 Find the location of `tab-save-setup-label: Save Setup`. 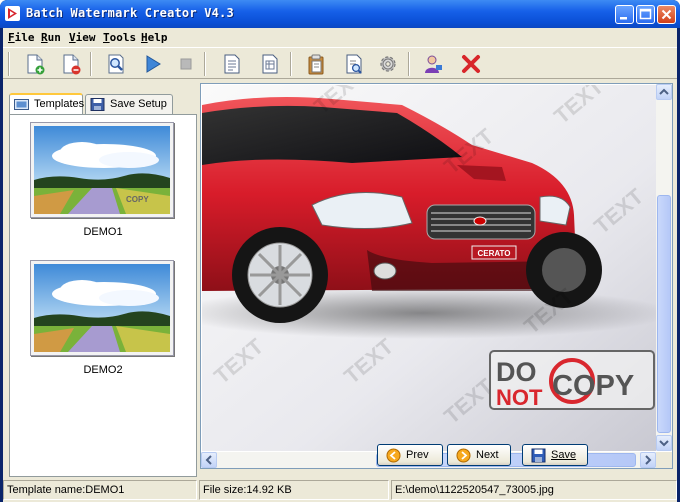

tab-save-setup-label: Save Setup is located at coordinates (138, 104).